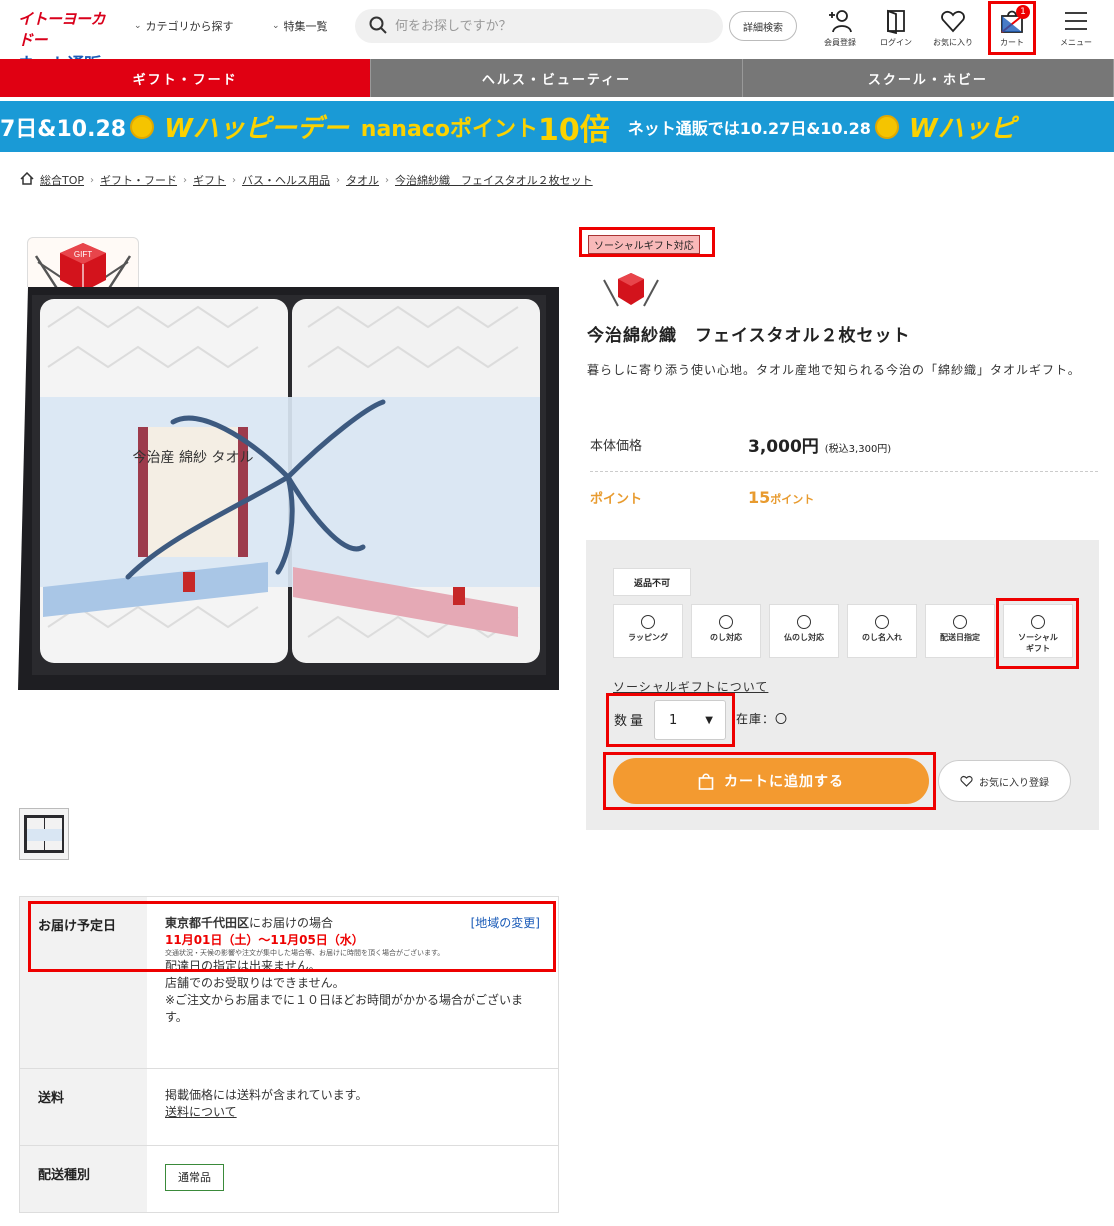  I want to click on breadcrumb-towel: タオル, so click(362, 180).